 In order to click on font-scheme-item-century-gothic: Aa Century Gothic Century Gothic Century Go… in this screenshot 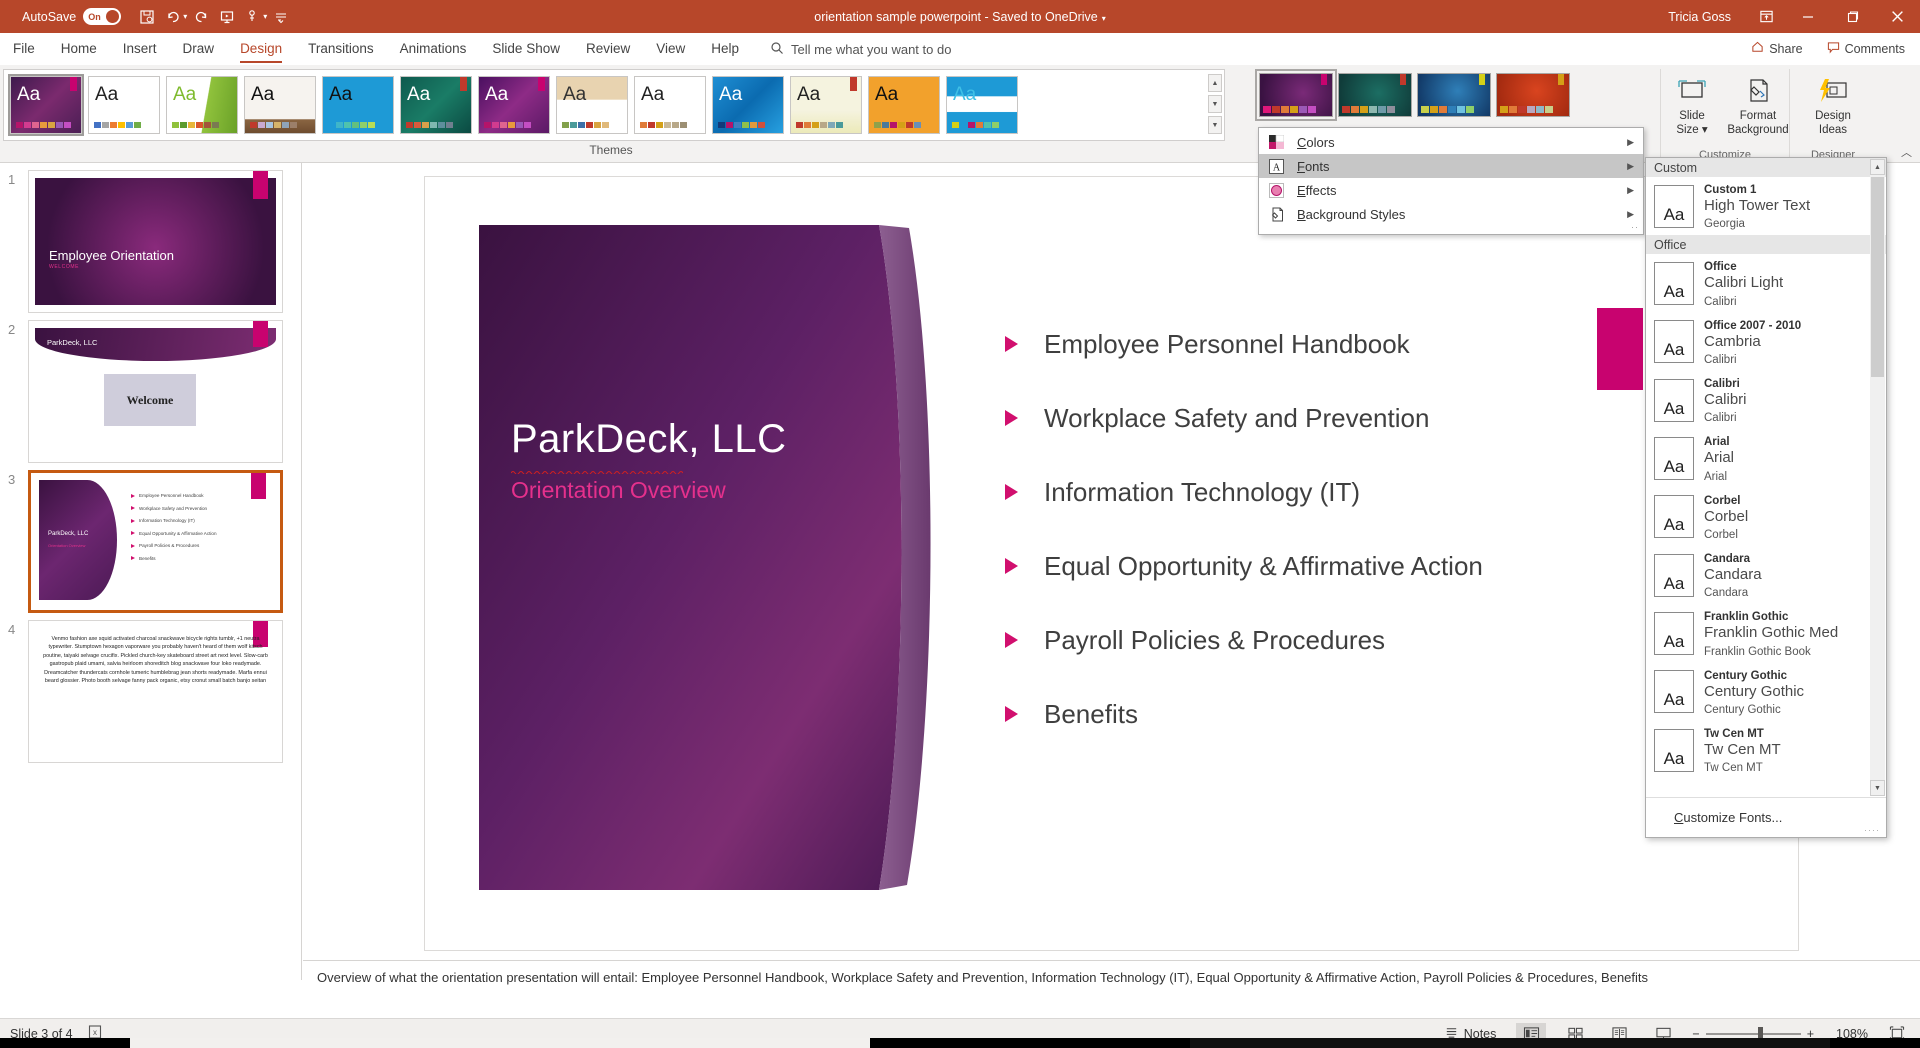, I will do `click(1766, 692)`.